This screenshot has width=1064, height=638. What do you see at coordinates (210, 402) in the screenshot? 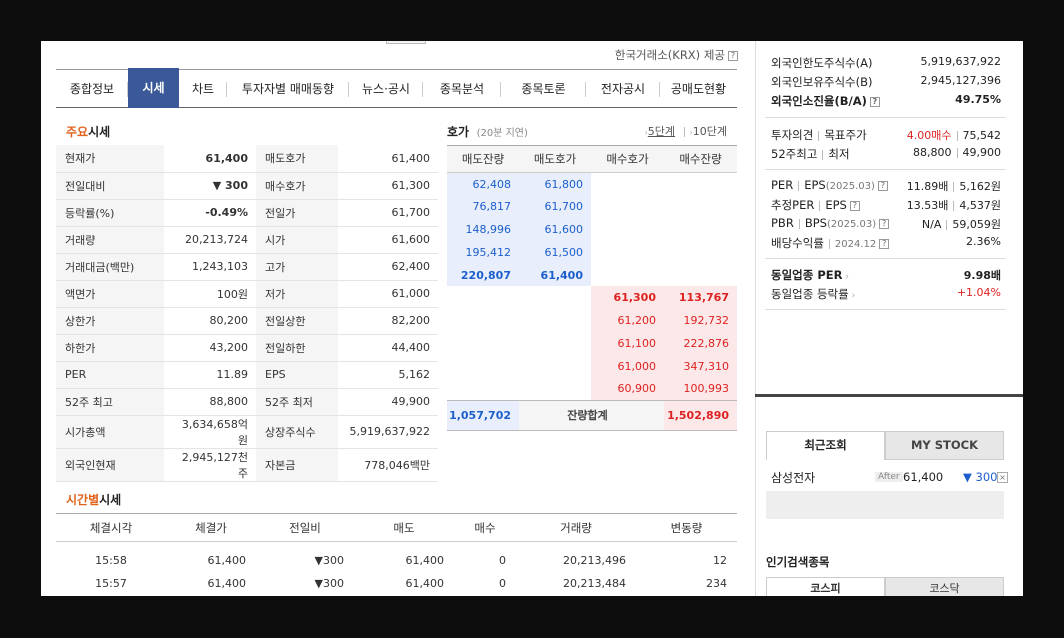
I see `quote-value: 88,800` at bounding box center [210, 402].